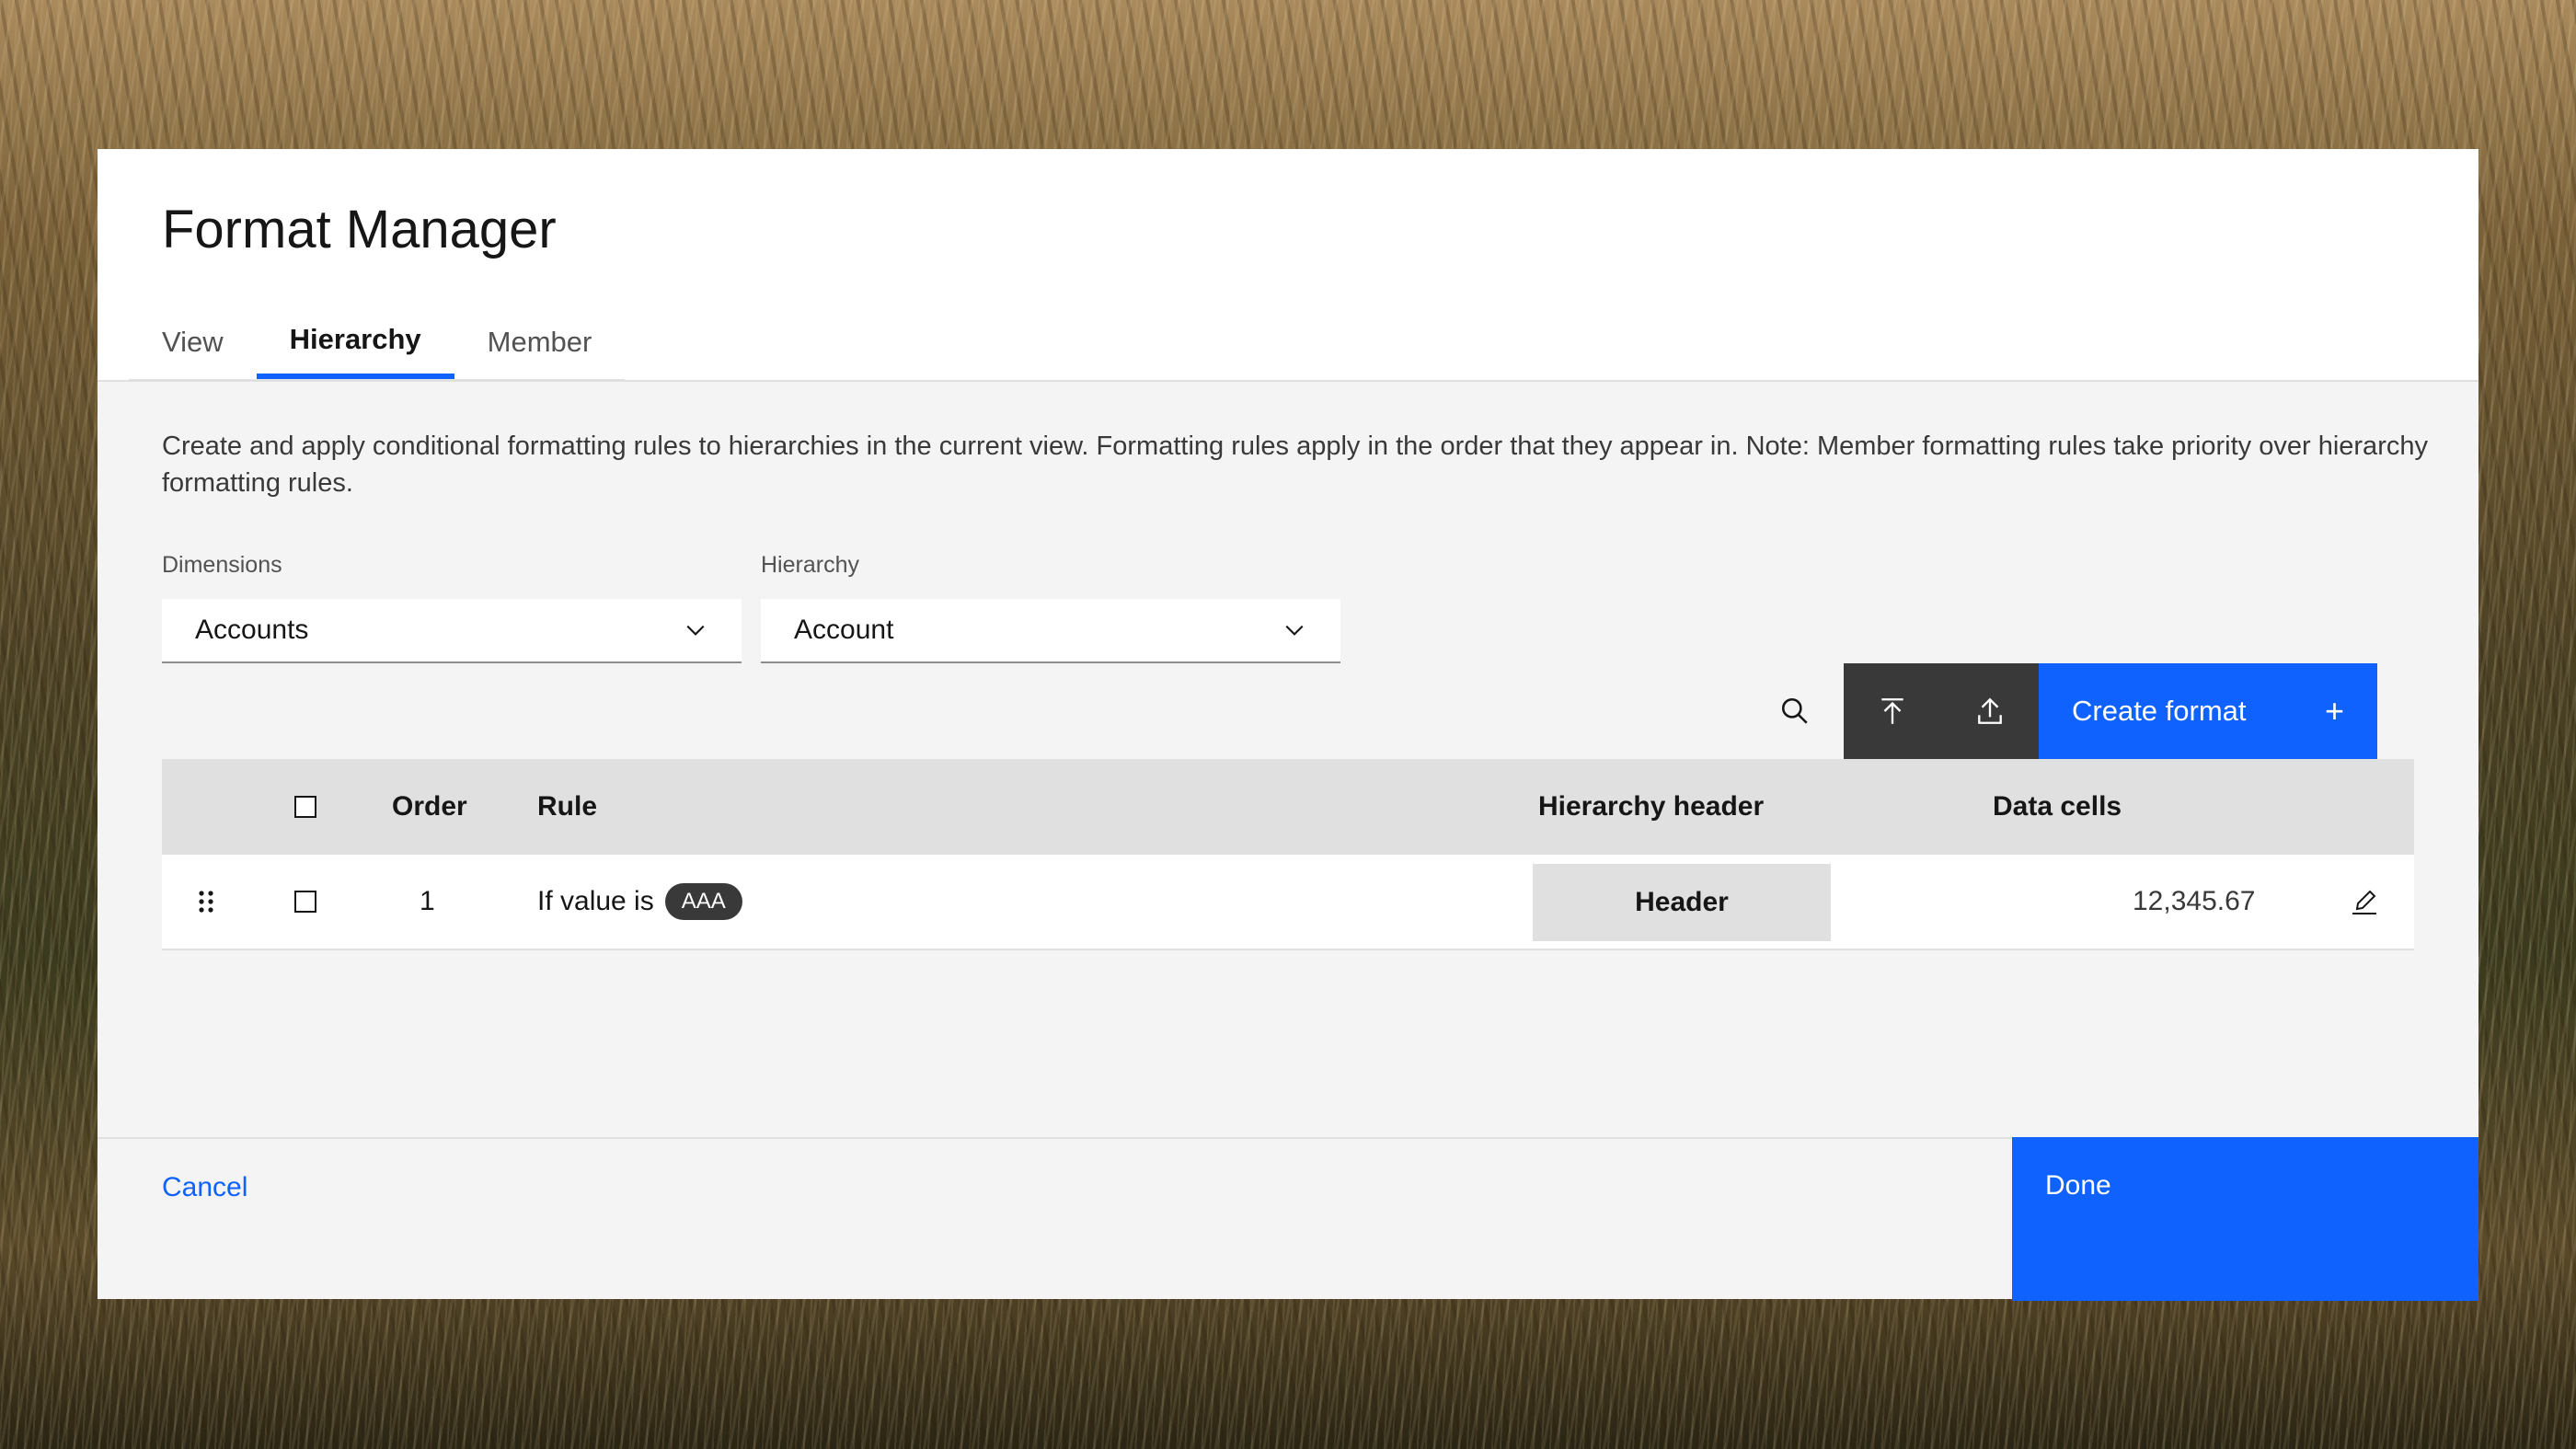  Describe the element at coordinates (359, 229) in the screenshot. I see `modal-title: Format Manager` at that location.